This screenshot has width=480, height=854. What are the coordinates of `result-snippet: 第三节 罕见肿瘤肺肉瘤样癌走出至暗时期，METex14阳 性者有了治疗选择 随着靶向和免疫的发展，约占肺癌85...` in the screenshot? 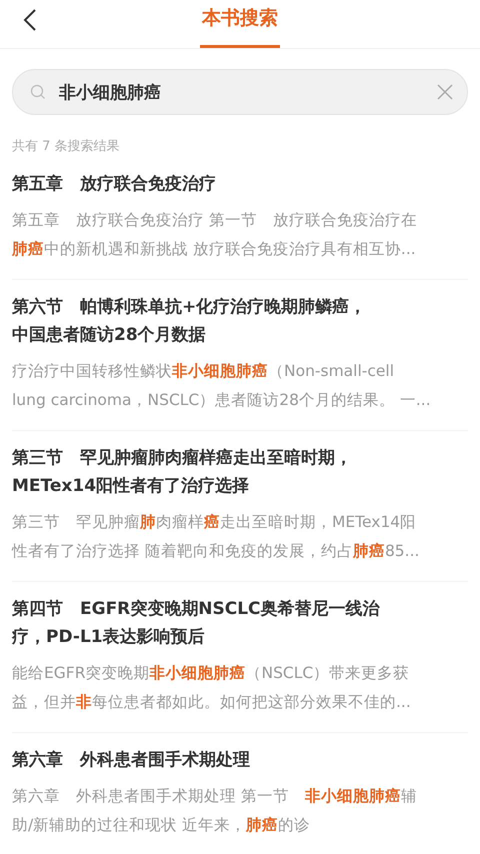 It's located at (216, 537).